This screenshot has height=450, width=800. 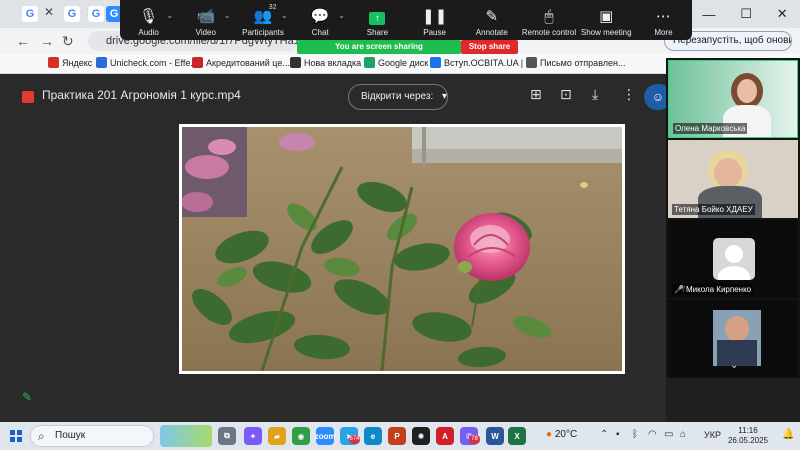 I want to click on default-avatar-icon, so click(x=734, y=259).